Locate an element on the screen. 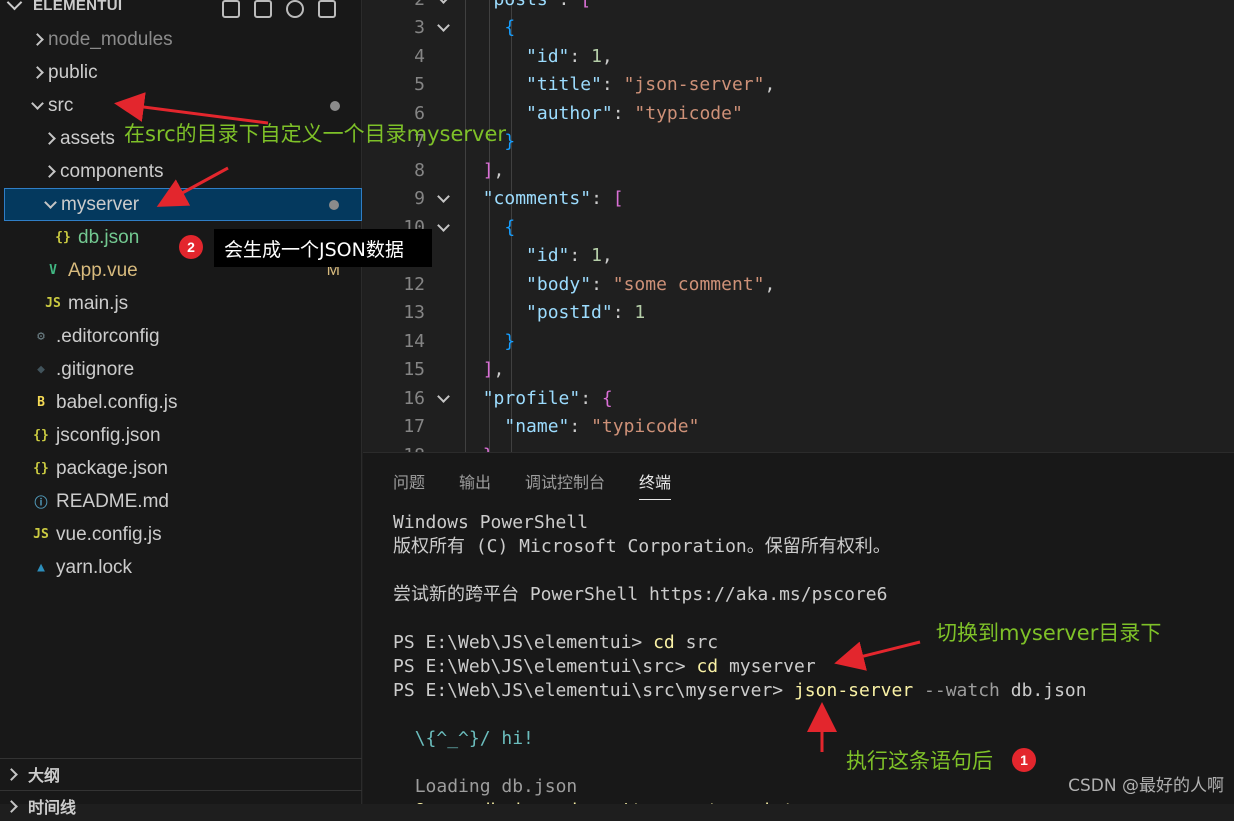  tree-item-yarn-lock: ▲ yarn.lock is located at coordinates (181, 567).